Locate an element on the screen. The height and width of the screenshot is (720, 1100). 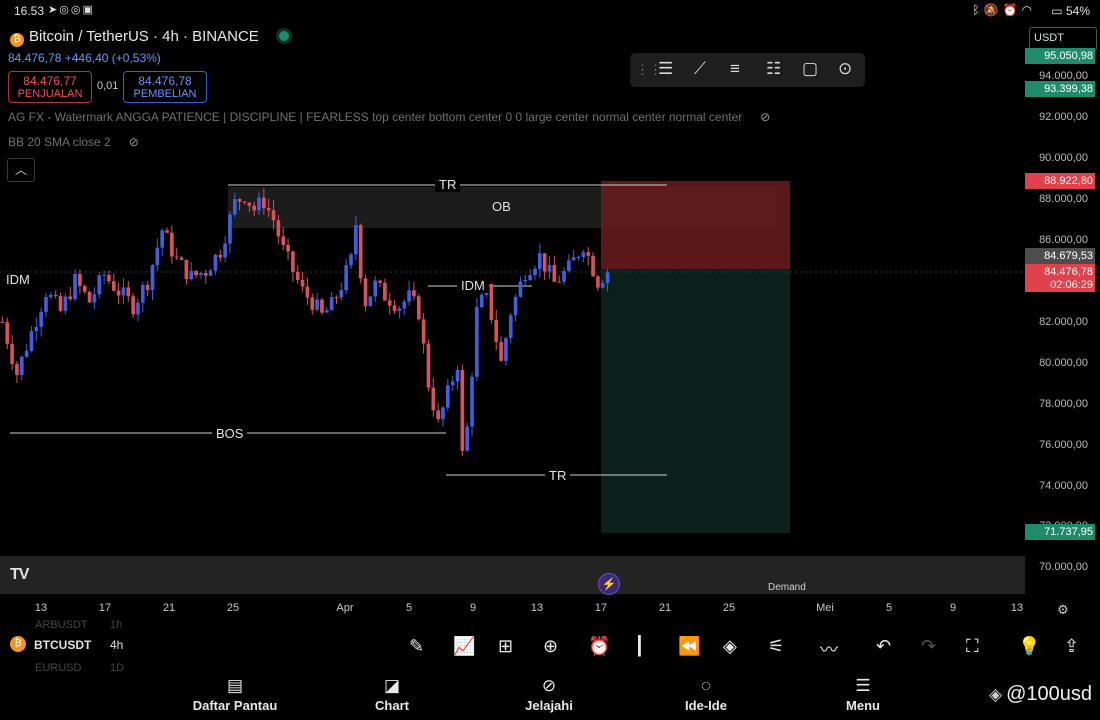
collapse-indicators-button: ︿ is located at coordinates (21, 170).